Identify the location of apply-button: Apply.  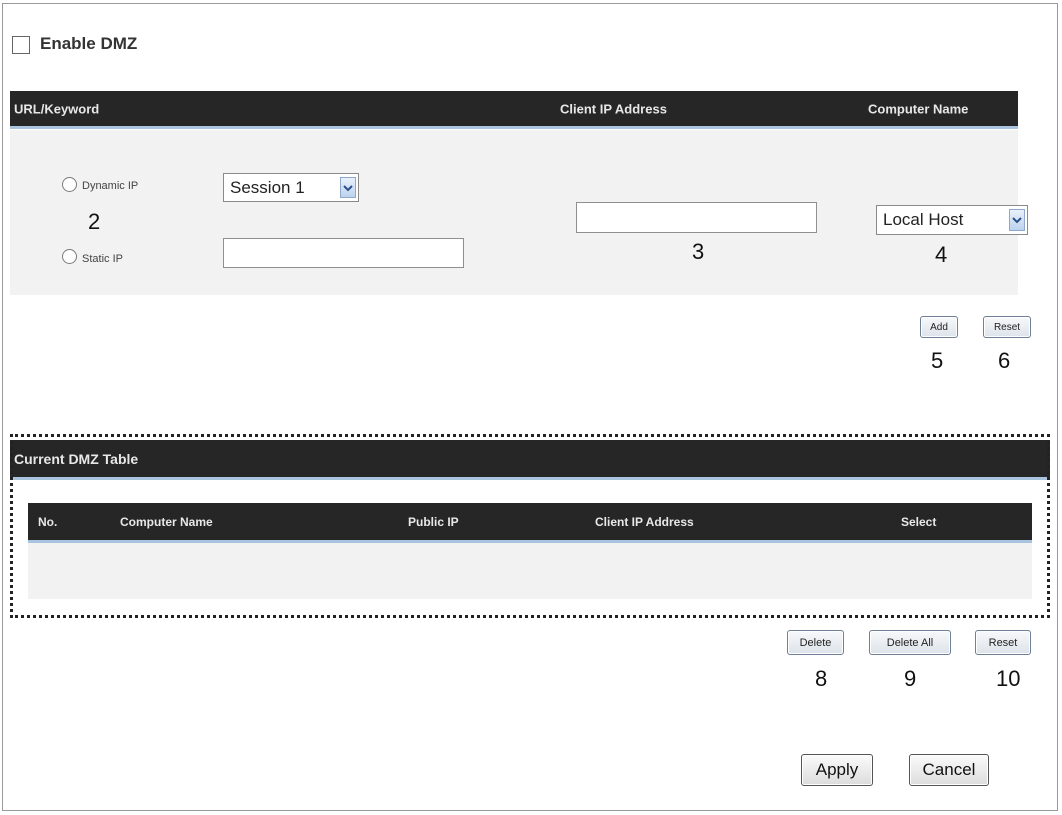
(837, 770).